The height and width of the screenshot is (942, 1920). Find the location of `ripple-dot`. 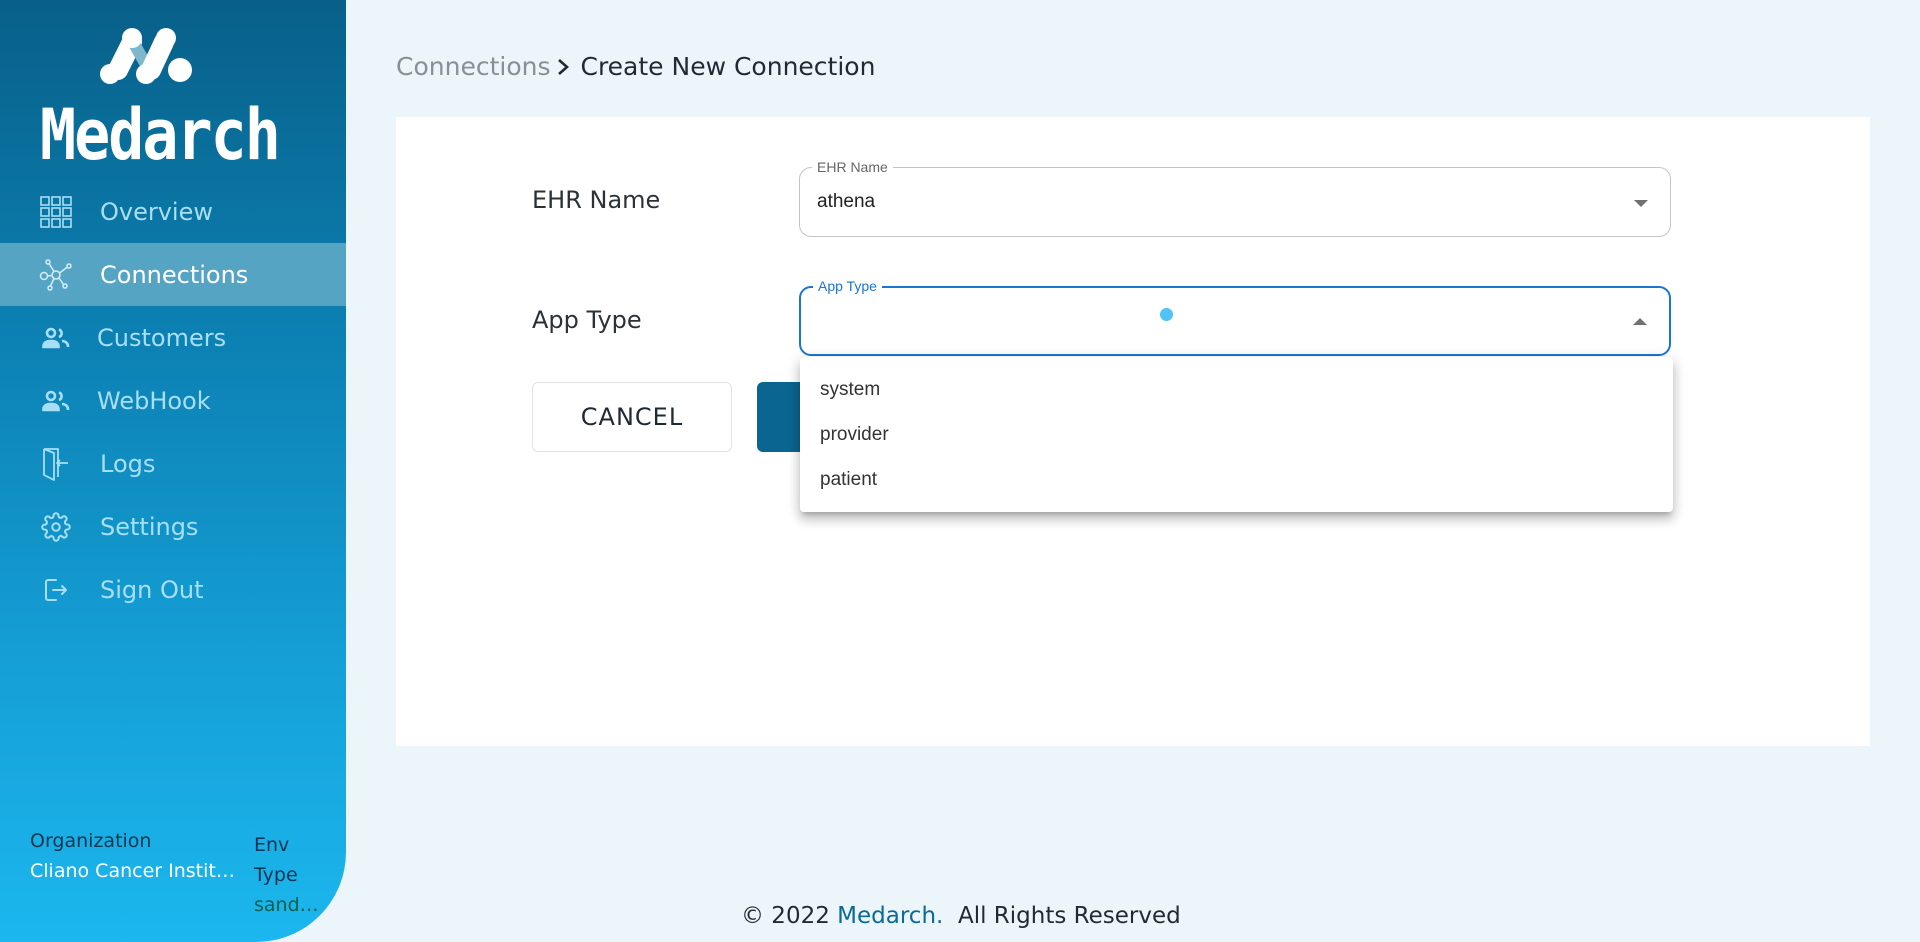

ripple-dot is located at coordinates (1166, 314).